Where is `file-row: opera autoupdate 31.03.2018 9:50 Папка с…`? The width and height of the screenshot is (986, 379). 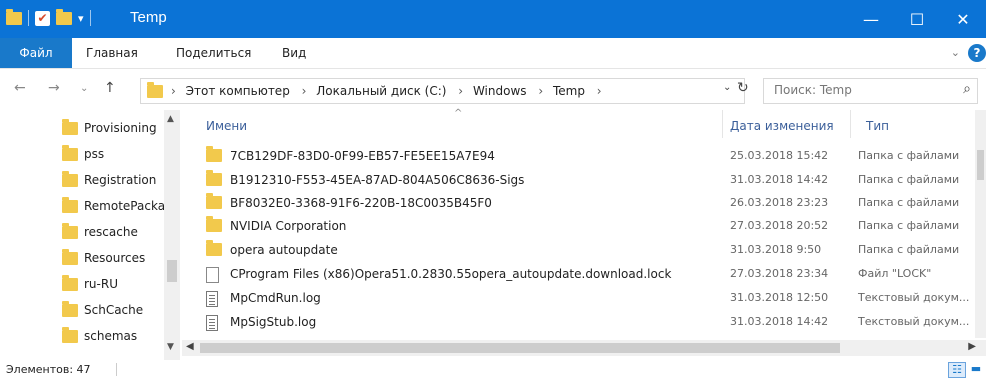 file-row: opera autoupdate 31.03.2018 9:50 Папка с… is located at coordinates (596, 250).